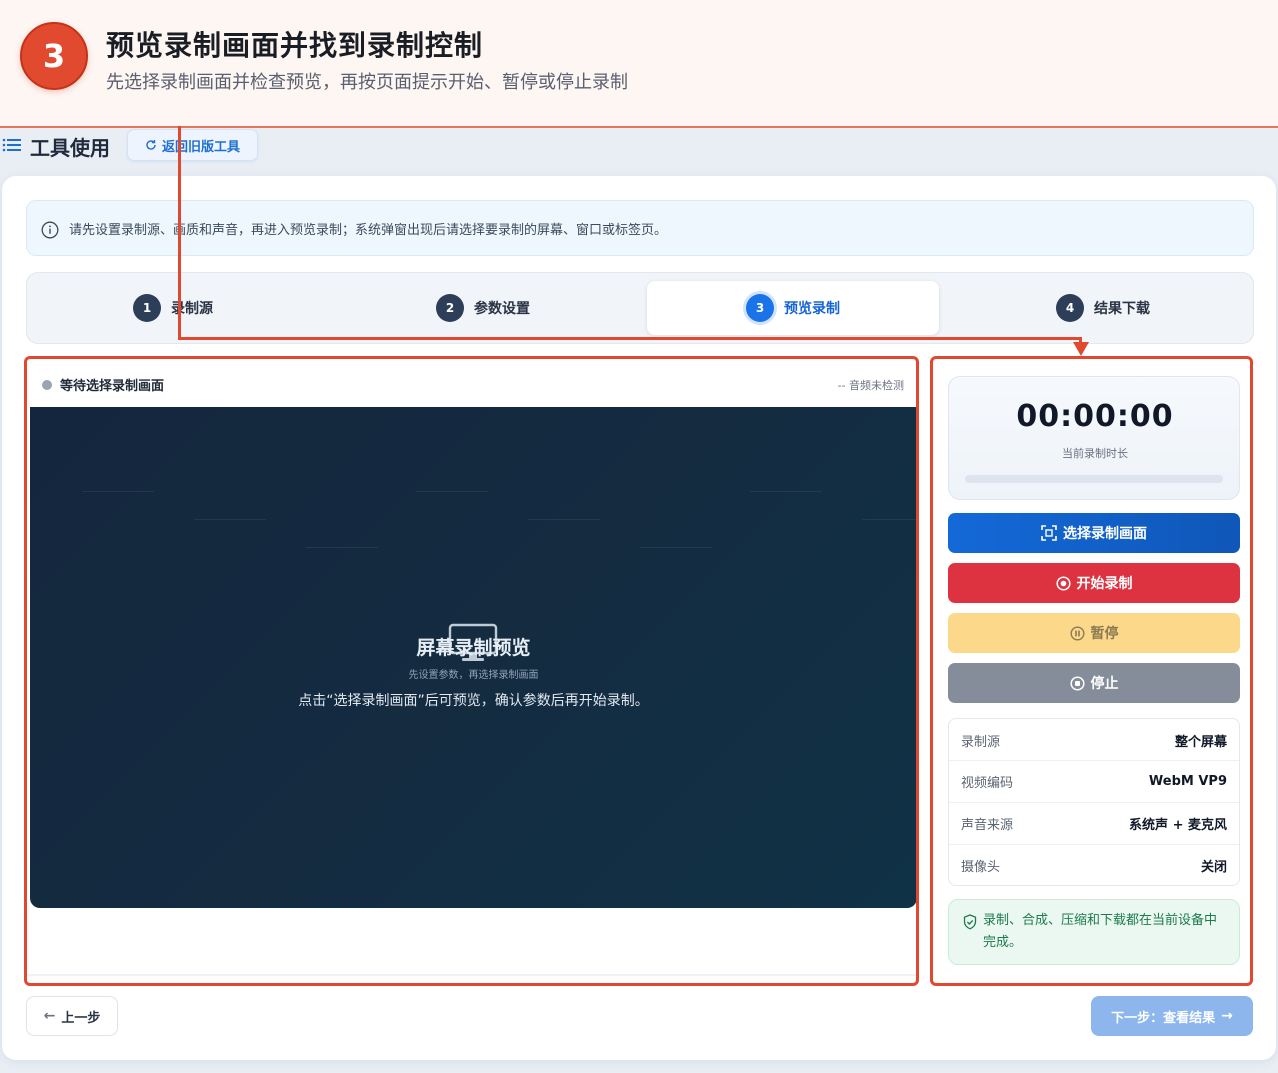  I want to click on step-label: 预览录制, so click(812, 309).